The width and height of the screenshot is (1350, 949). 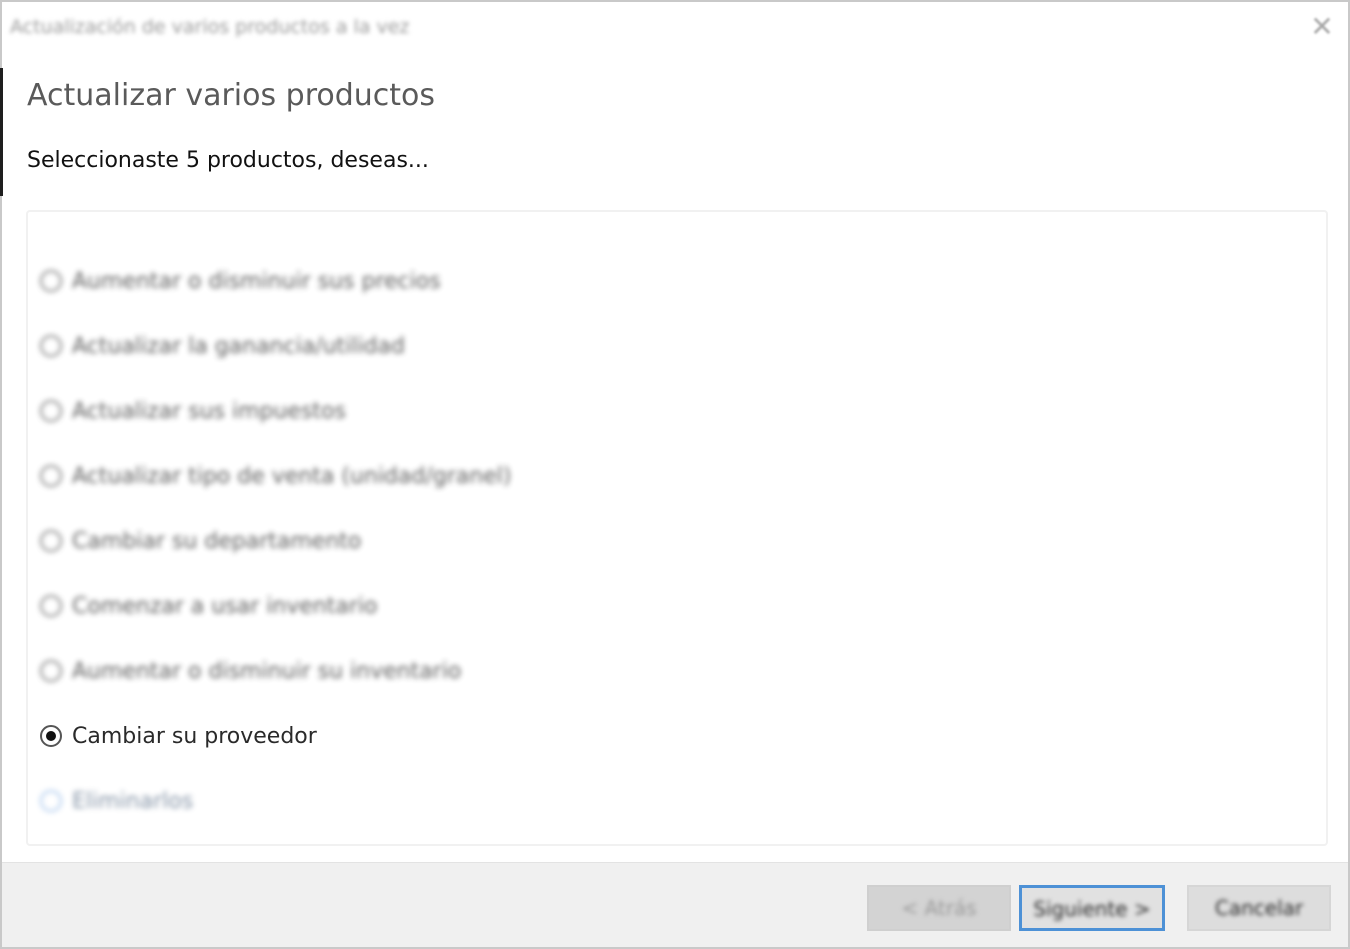 What do you see at coordinates (1322, 27) in the screenshot?
I see `close-icon: ✕` at bounding box center [1322, 27].